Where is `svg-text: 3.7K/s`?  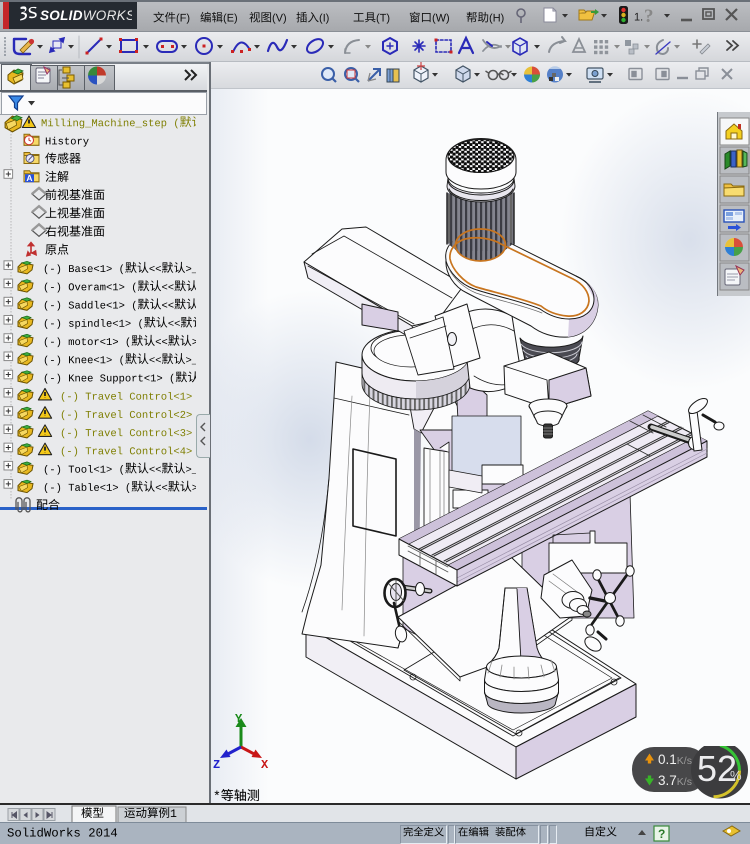
svg-text: 3.7K/s is located at coordinates (675, 780).